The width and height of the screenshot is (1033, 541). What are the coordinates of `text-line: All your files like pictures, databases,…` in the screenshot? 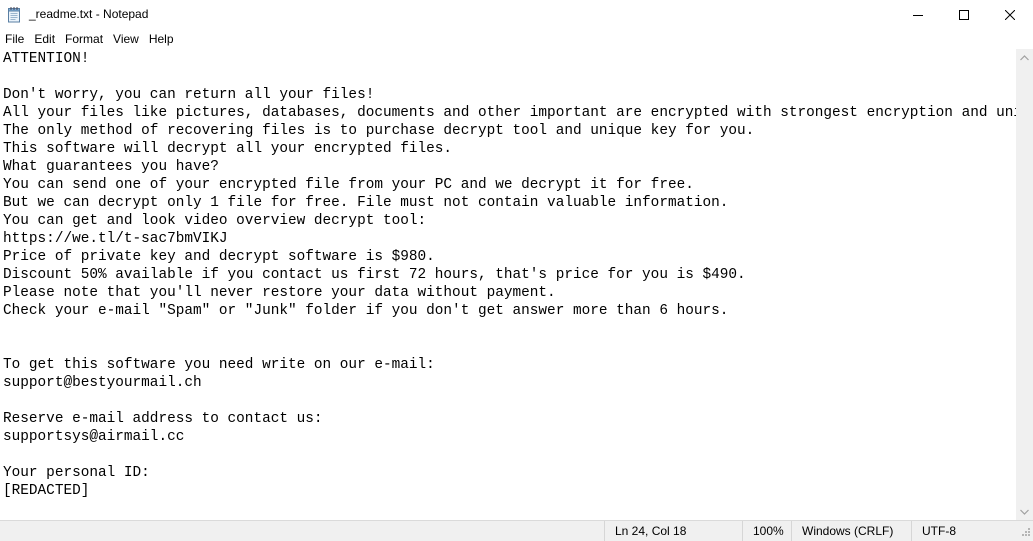 It's located at (509, 113).